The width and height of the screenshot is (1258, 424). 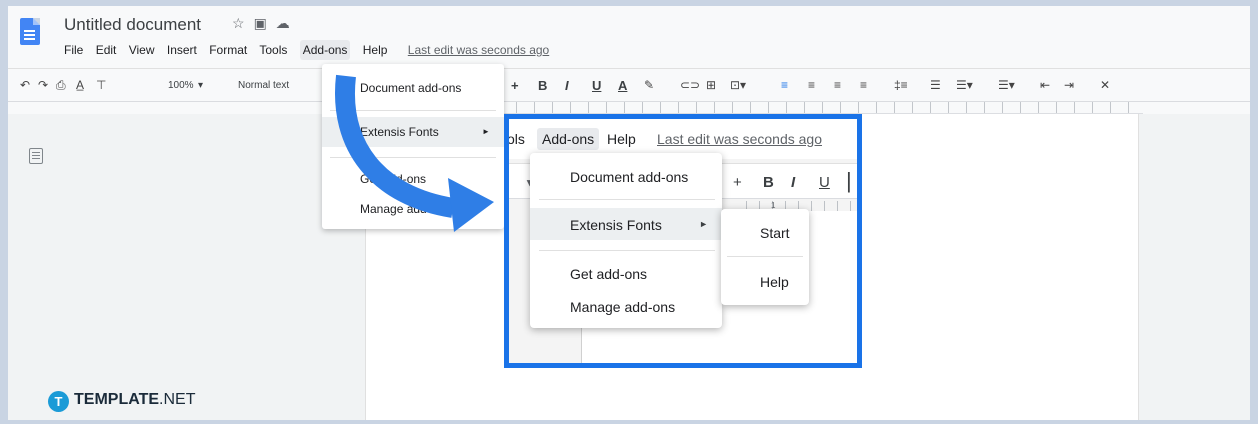 I want to click on callout-arrow-shaft, so click(x=395, y=146).